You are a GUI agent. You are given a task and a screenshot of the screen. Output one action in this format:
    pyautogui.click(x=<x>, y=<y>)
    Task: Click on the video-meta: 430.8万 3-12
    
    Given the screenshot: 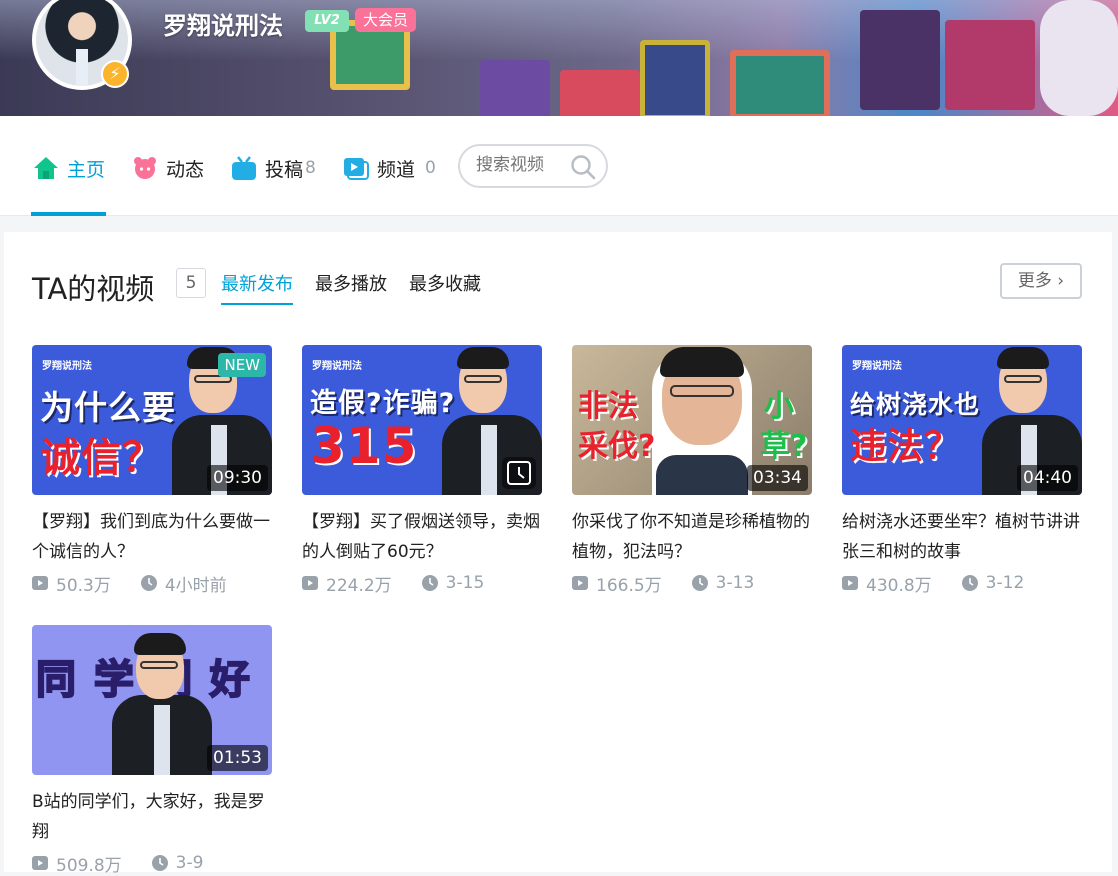 What is the action you would take?
    pyautogui.click(x=962, y=583)
    